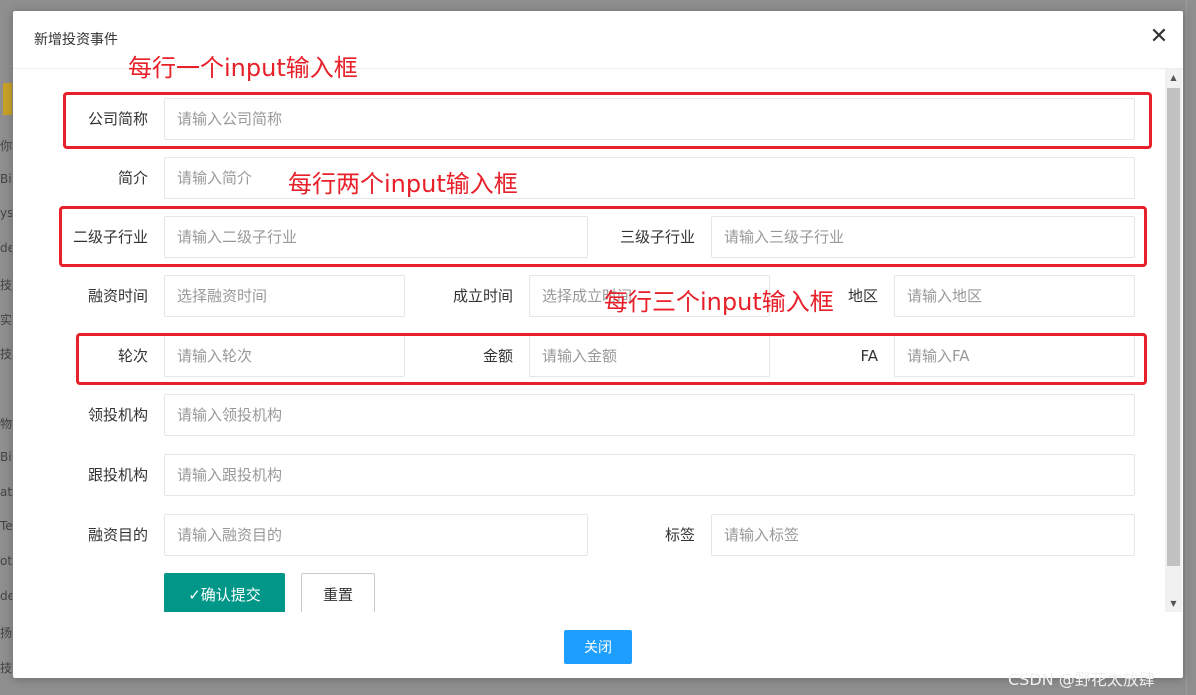 The width and height of the screenshot is (1196, 695). I want to click on background-divider, so click(1186, 347).